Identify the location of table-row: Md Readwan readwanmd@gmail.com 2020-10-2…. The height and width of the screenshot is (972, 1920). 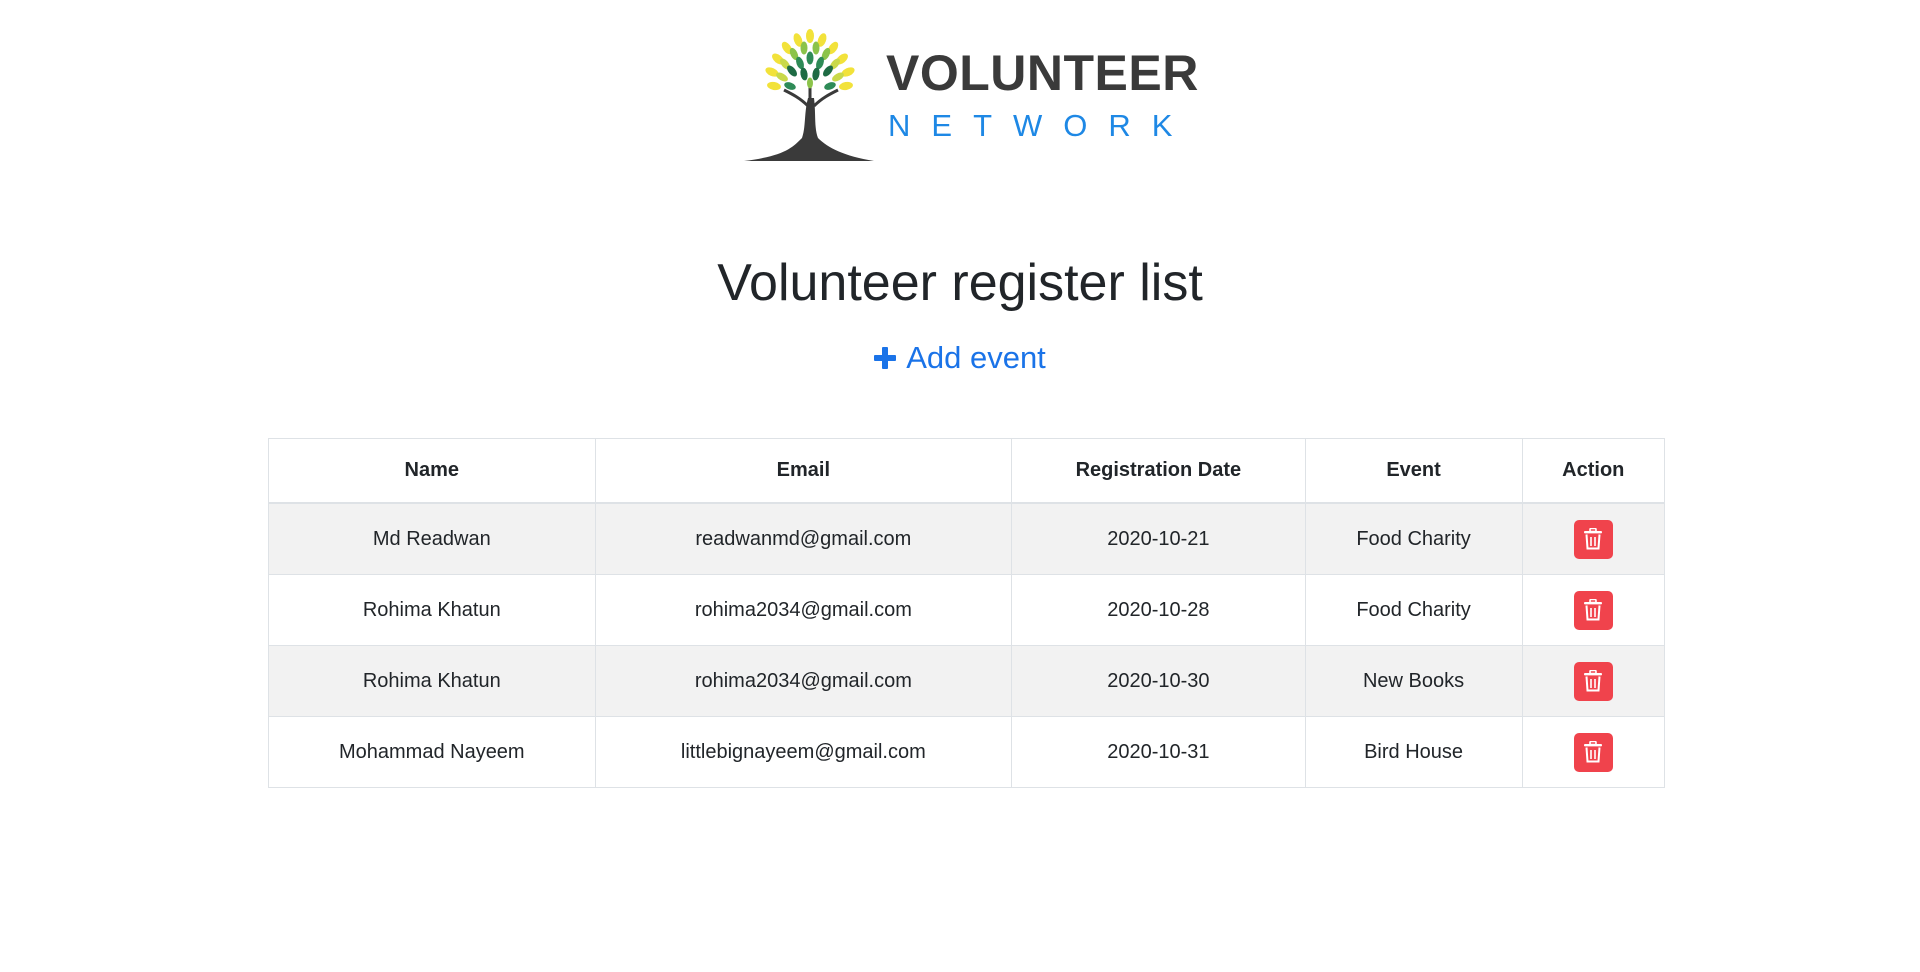
(967, 538).